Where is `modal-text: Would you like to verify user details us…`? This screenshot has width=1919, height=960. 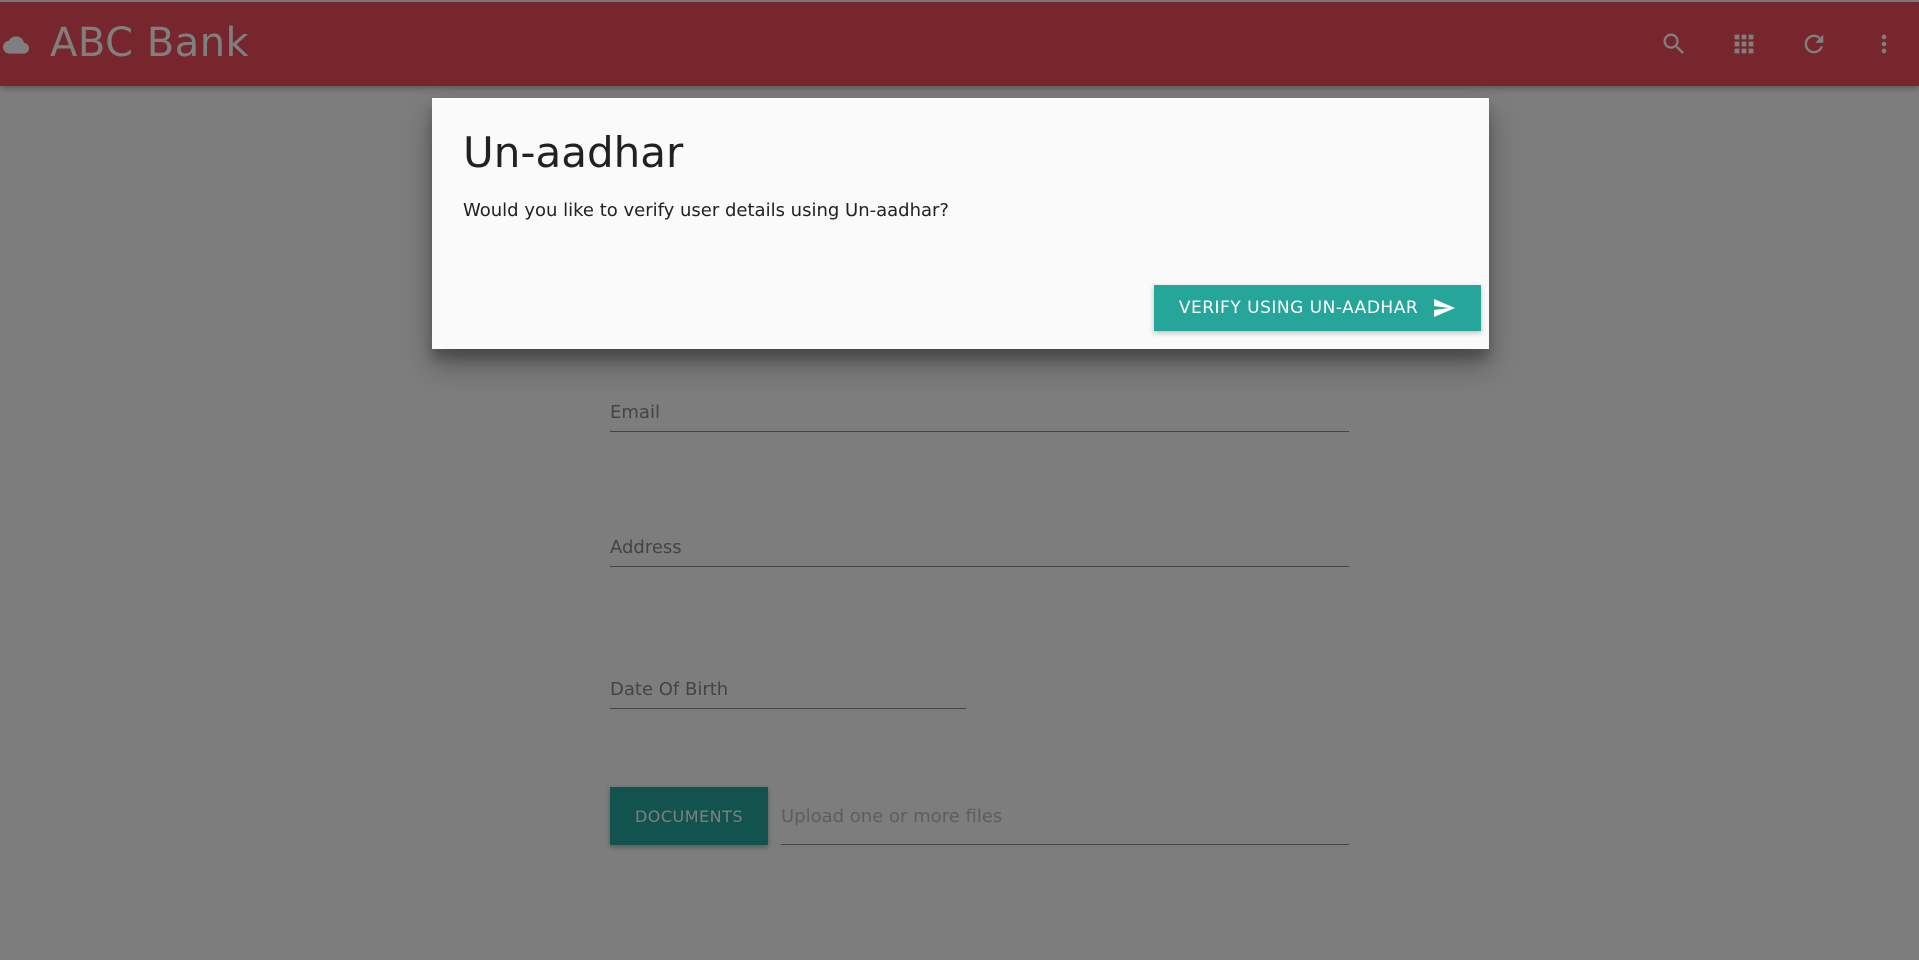
modal-text: Would you like to verify user details us… is located at coordinates (706, 210).